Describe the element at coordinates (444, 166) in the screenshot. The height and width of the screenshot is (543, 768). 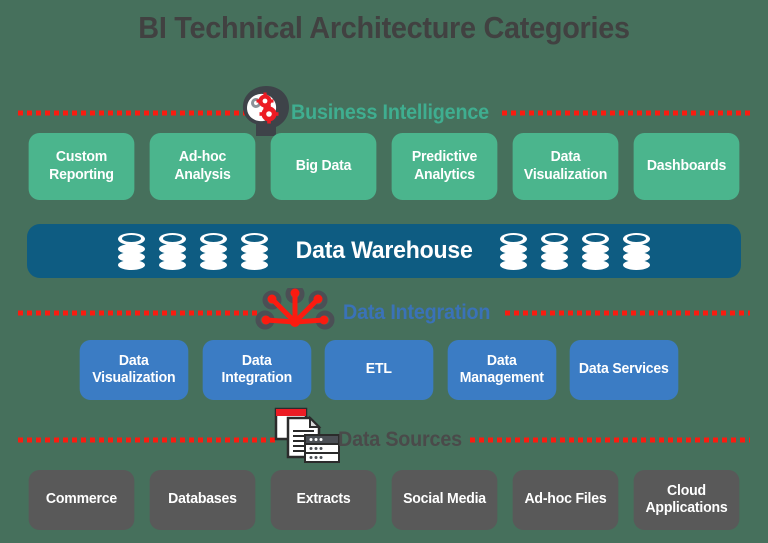
I see `card-predictive-analytics: Predictive Analytics` at that location.